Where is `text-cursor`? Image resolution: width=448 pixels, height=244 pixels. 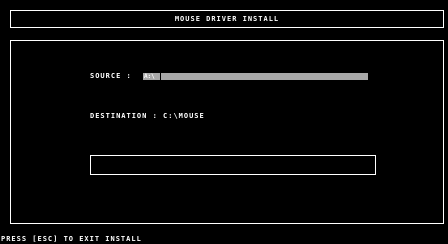 text-cursor is located at coordinates (160, 76).